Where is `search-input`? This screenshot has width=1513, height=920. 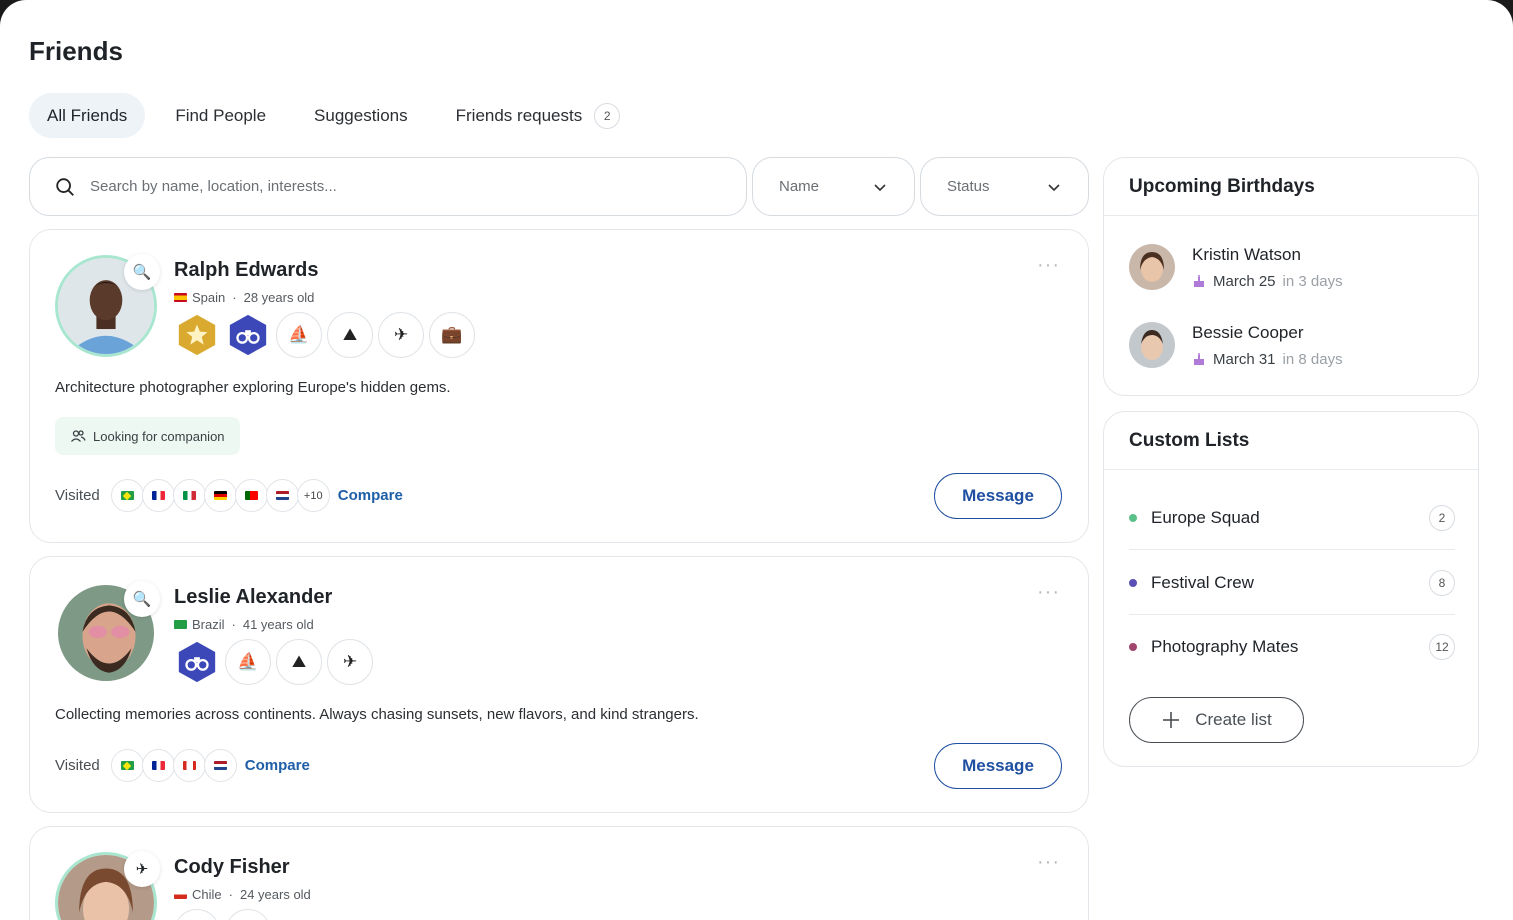
search-input is located at coordinates (390, 186).